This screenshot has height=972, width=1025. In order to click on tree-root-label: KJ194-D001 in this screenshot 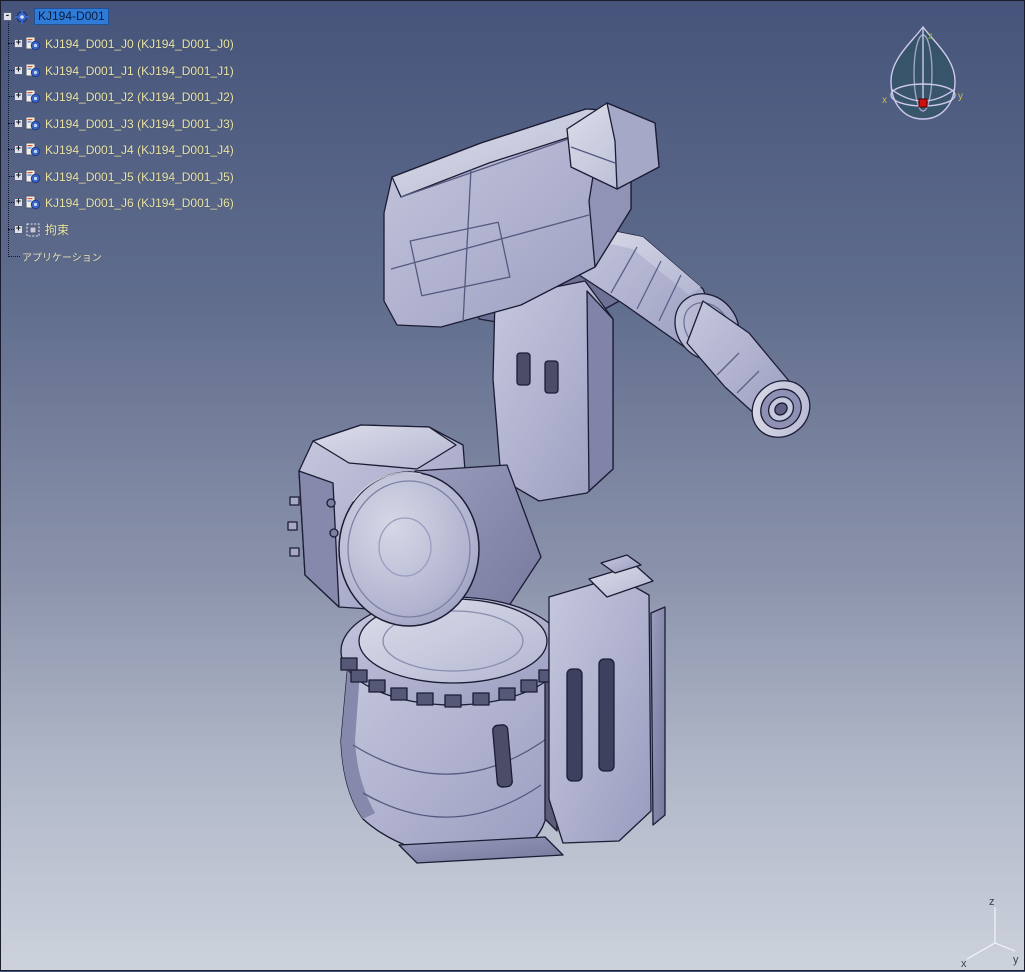, I will do `click(71, 16)`.